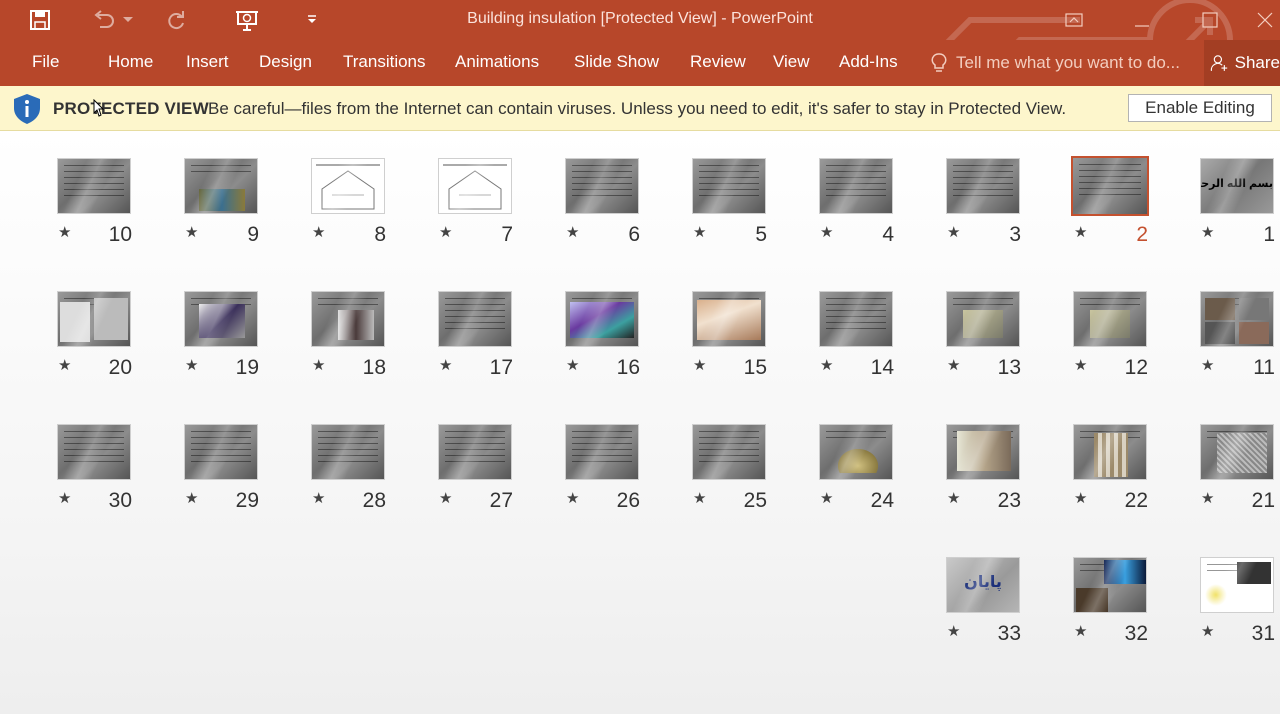  What do you see at coordinates (66, 321) in the screenshot?
I see `slide-thumbnail-20: ★ 20` at bounding box center [66, 321].